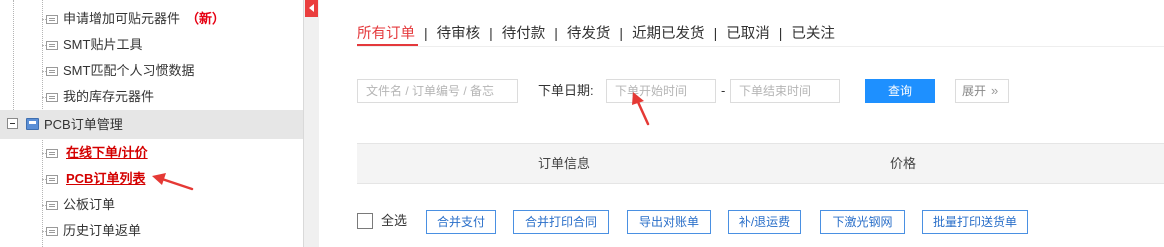  What do you see at coordinates (32, 124) in the screenshot?
I see `folder-icon` at bounding box center [32, 124].